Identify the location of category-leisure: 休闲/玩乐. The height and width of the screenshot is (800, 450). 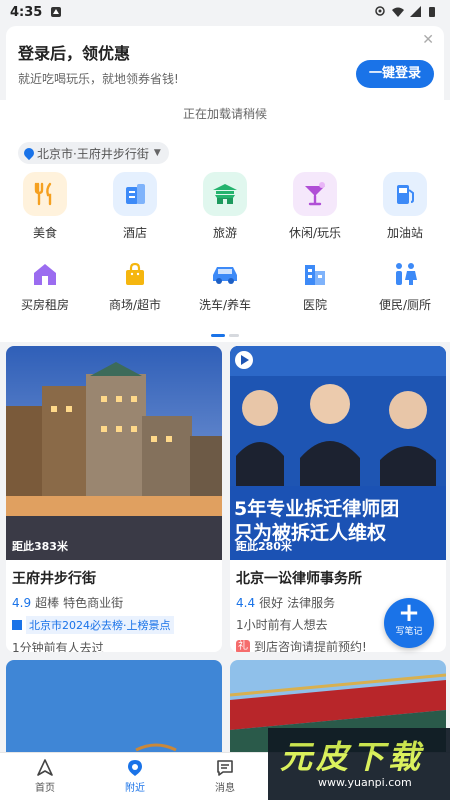
(315, 206).